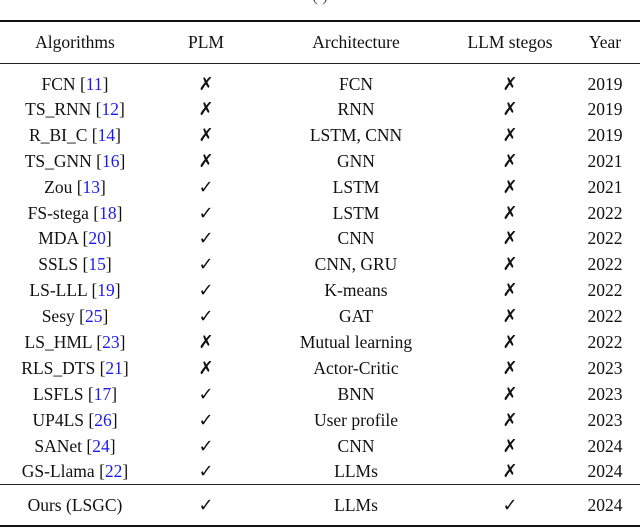  What do you see at coordinates (97, 264) in the screenshot?
I see `citation-link: 15` at bounding box center [97, 264].